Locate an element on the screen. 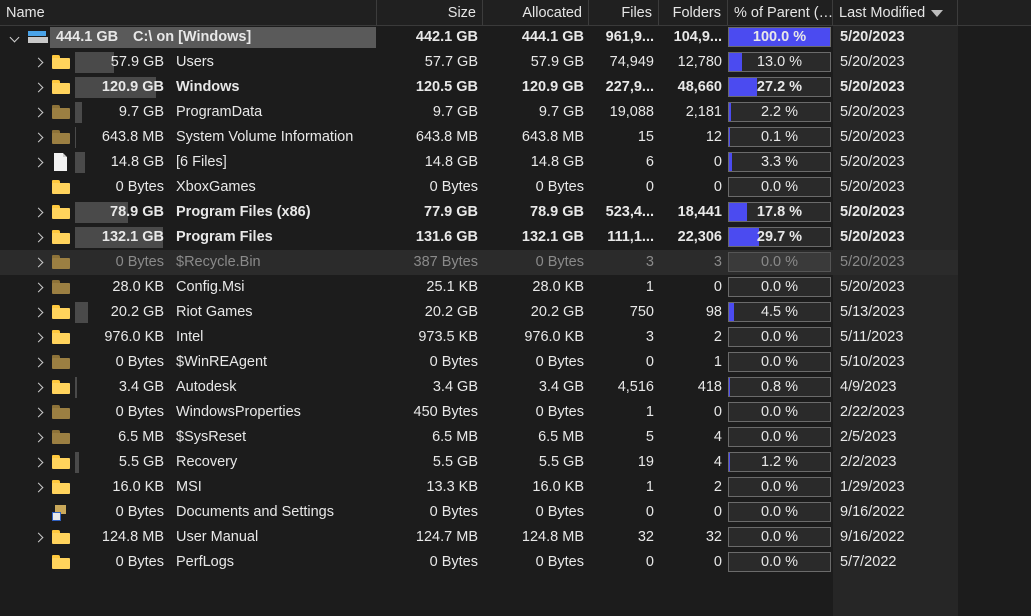  last-modified-date: 5/13/2023 is located at coordinates (872, 312).